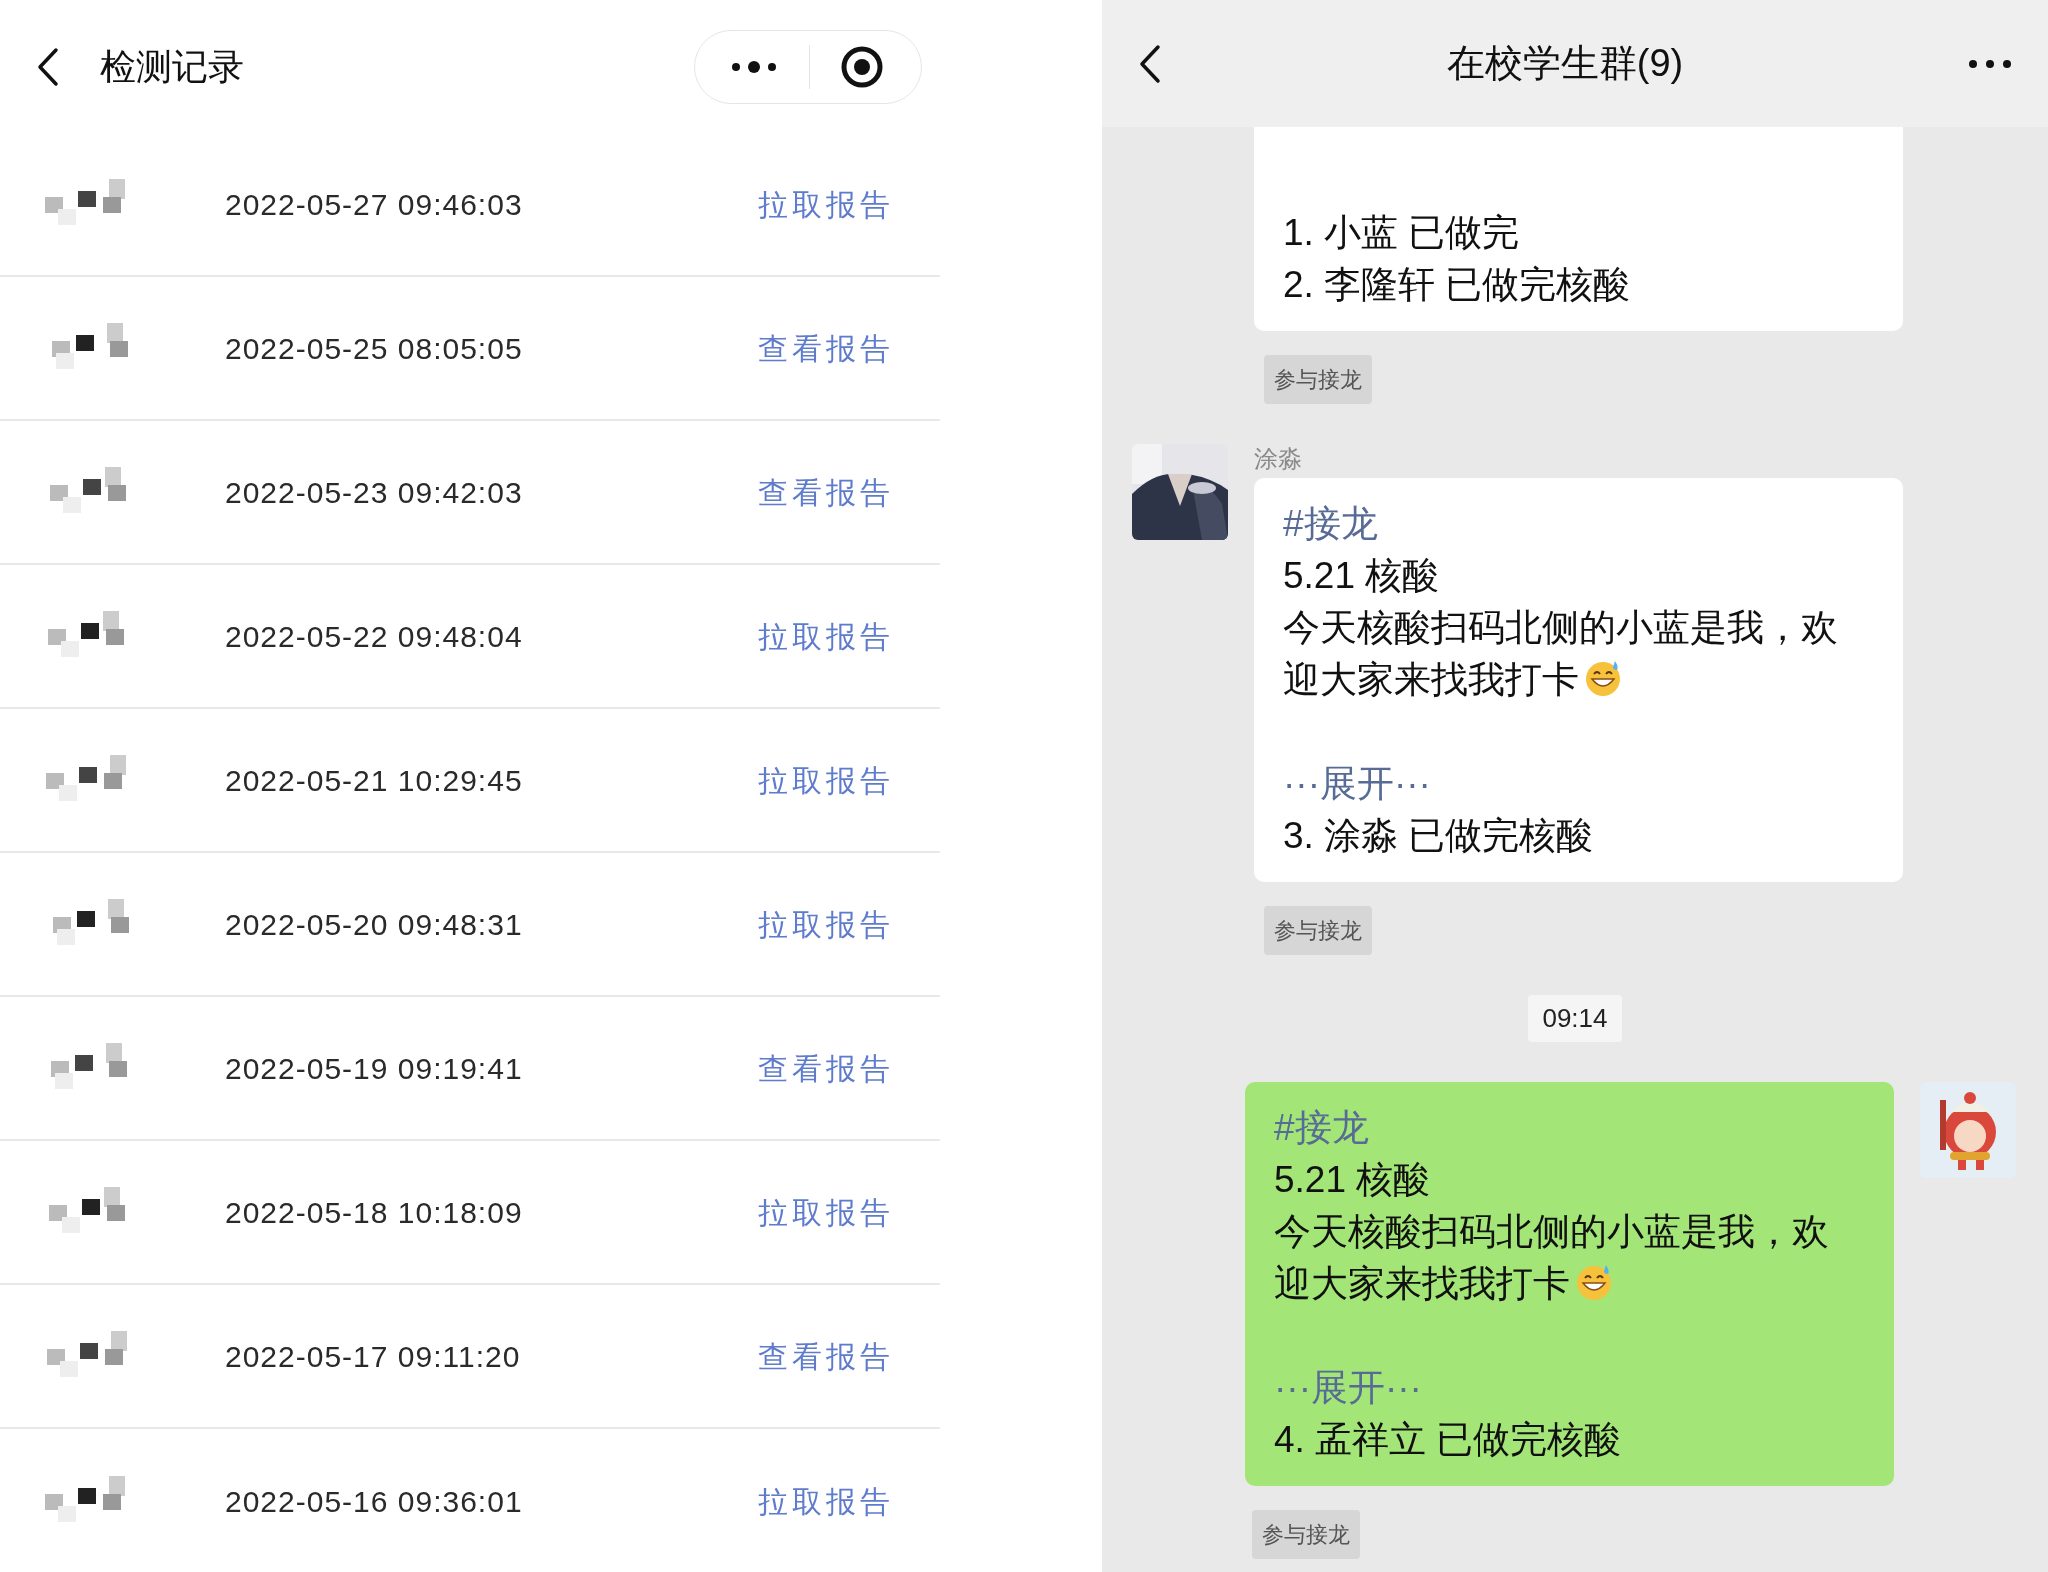  Describe the element at coordinates (374, 1068) in the screenshot. I see `record-date: 2022-05-19 09:19:41` at that location.